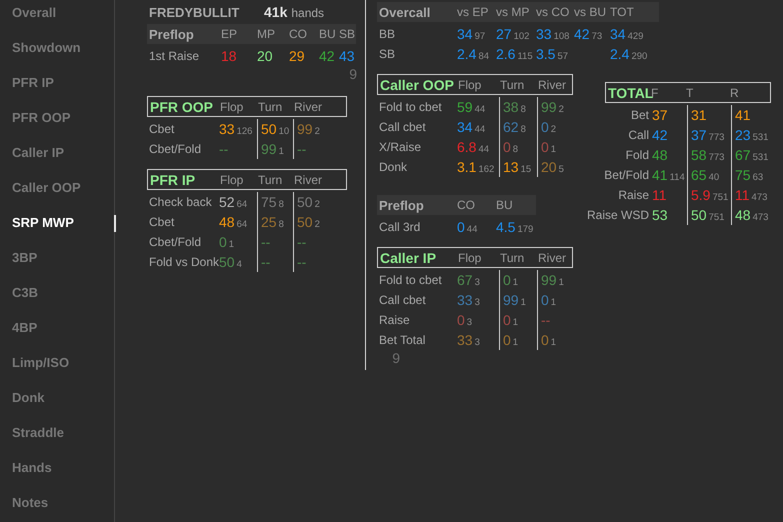 The width and height of the screenshot is (783, 522). I want to click on sample-size: 773, so click(716, 157).